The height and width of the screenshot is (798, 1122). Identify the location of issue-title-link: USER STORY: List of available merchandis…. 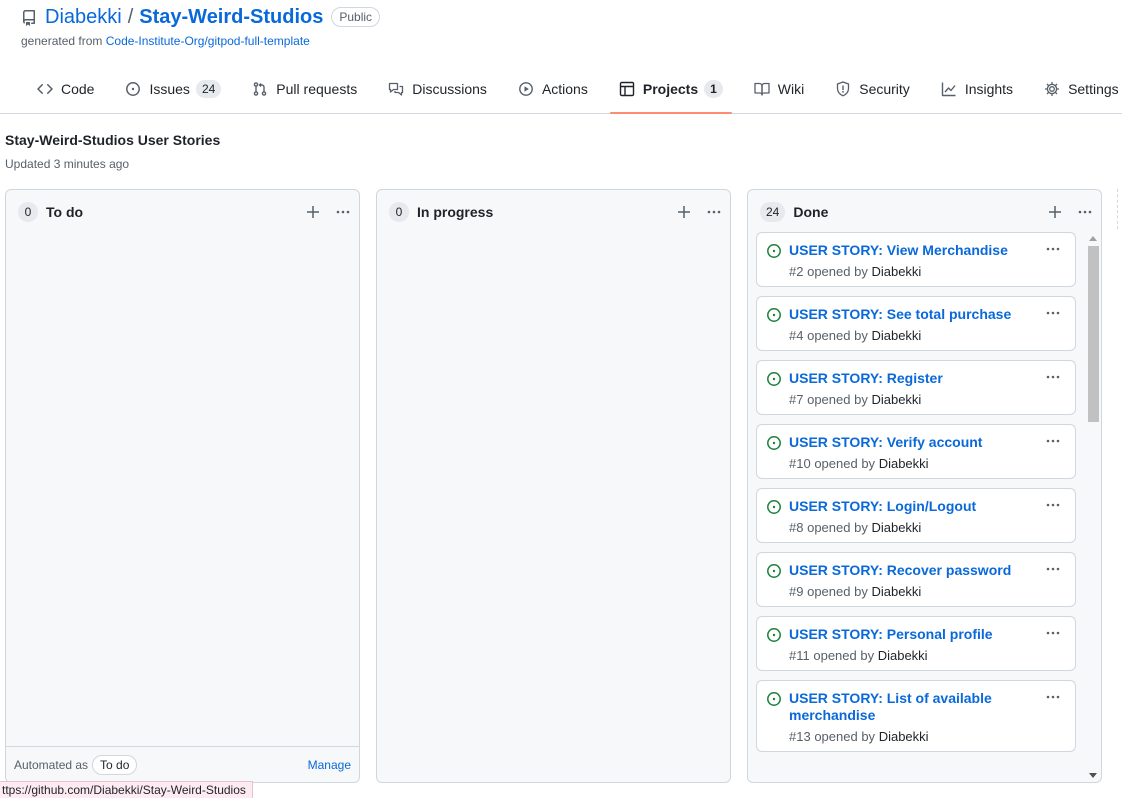
(927, 707).